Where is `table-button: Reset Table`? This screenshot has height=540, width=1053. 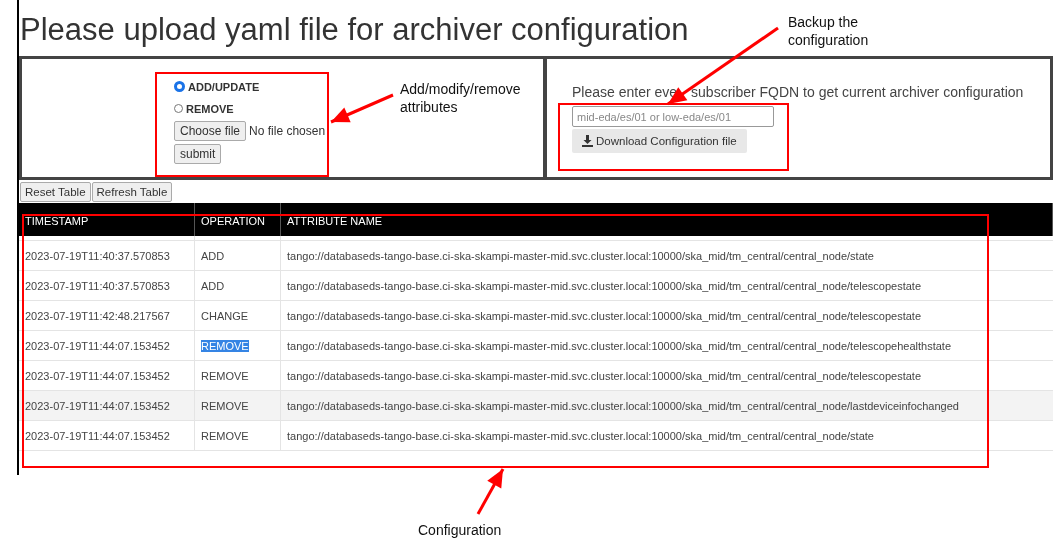 table-button: Reset Table is located at coordinates (55, 192).